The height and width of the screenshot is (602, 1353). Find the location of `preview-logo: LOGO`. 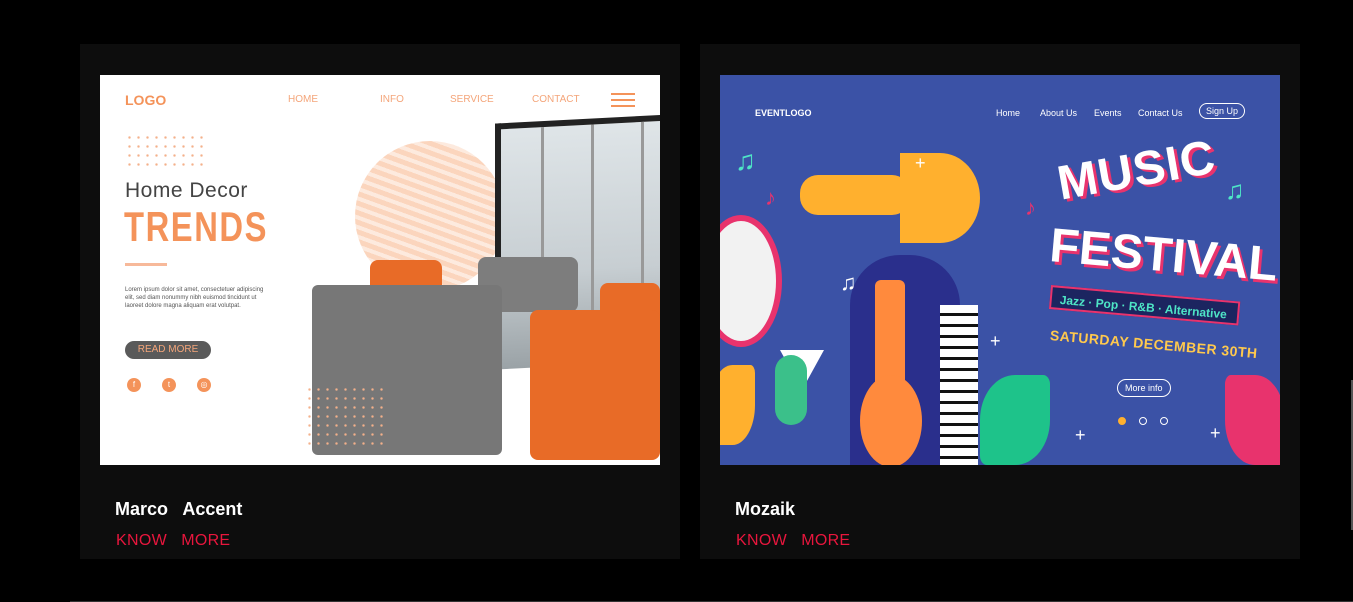

preview-logo: LOGO is located at coordinates (146, 100).